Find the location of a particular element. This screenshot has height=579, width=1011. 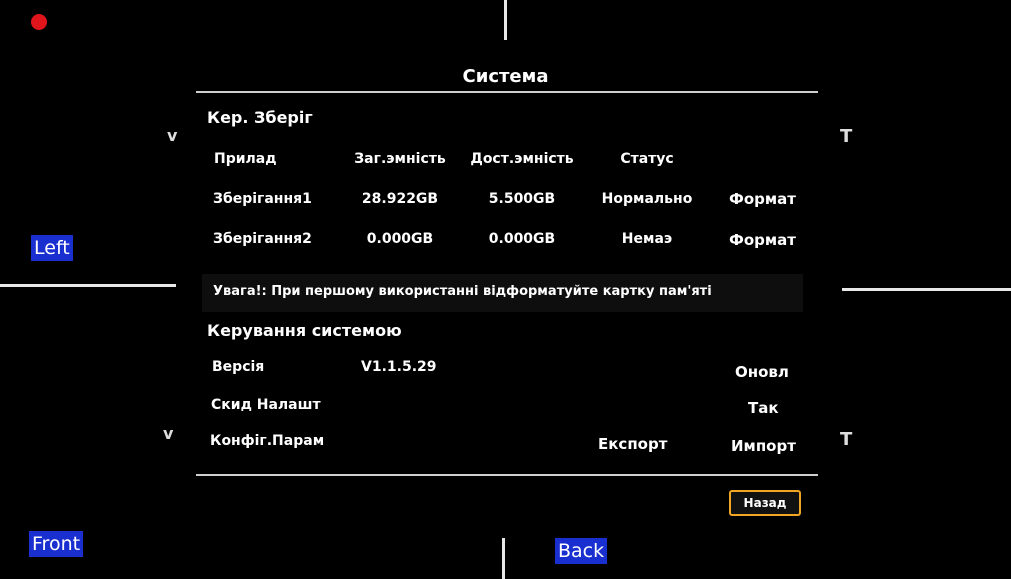

format-button-storage1: Формат is located at coordinates (762, 199).